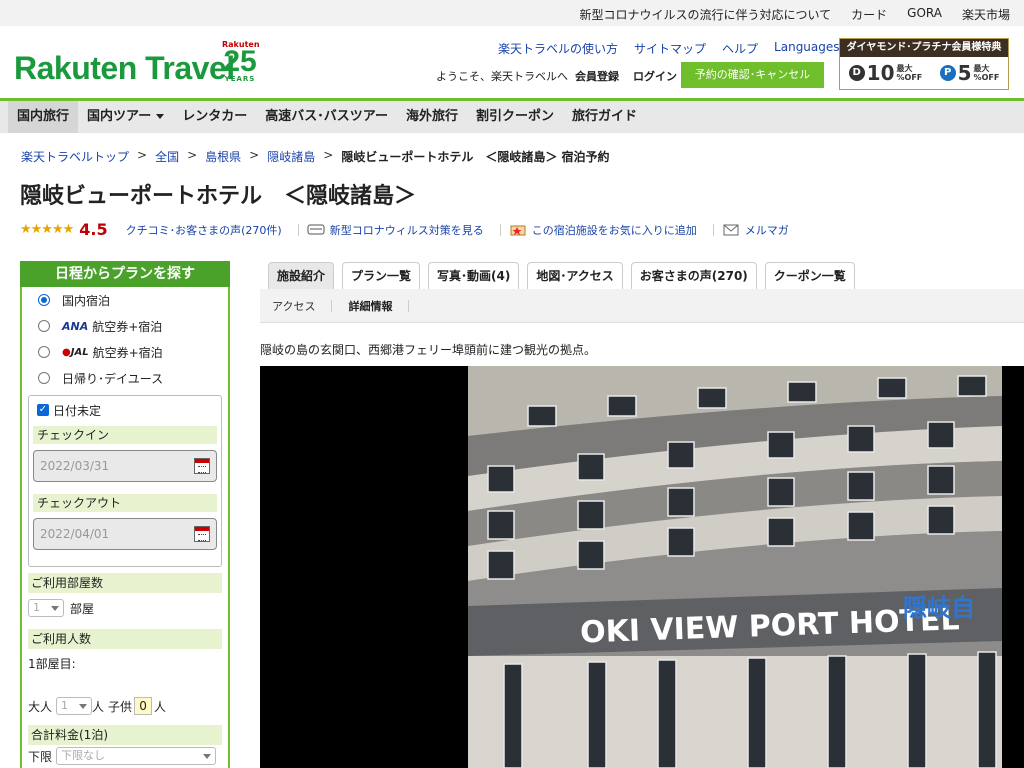  Describe the element at coordinates (924, 64) in the screenshot. I see `diamond-platinum-banner: ダイヤモンド･プラチナ会員様特典 D 10 最大 %OFF P 5 最大 %OFF` at that location.